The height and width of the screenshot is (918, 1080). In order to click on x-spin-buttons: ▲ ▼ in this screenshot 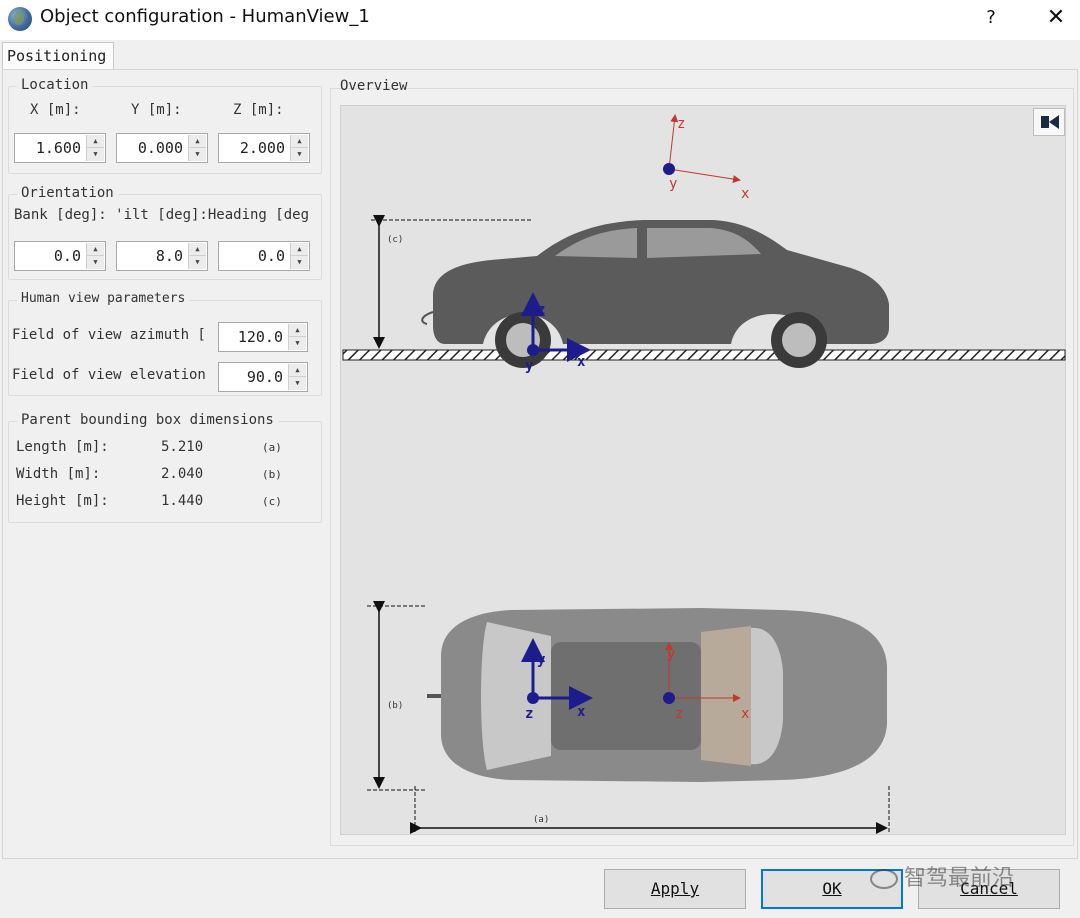, I will do `click(95, 148)`.